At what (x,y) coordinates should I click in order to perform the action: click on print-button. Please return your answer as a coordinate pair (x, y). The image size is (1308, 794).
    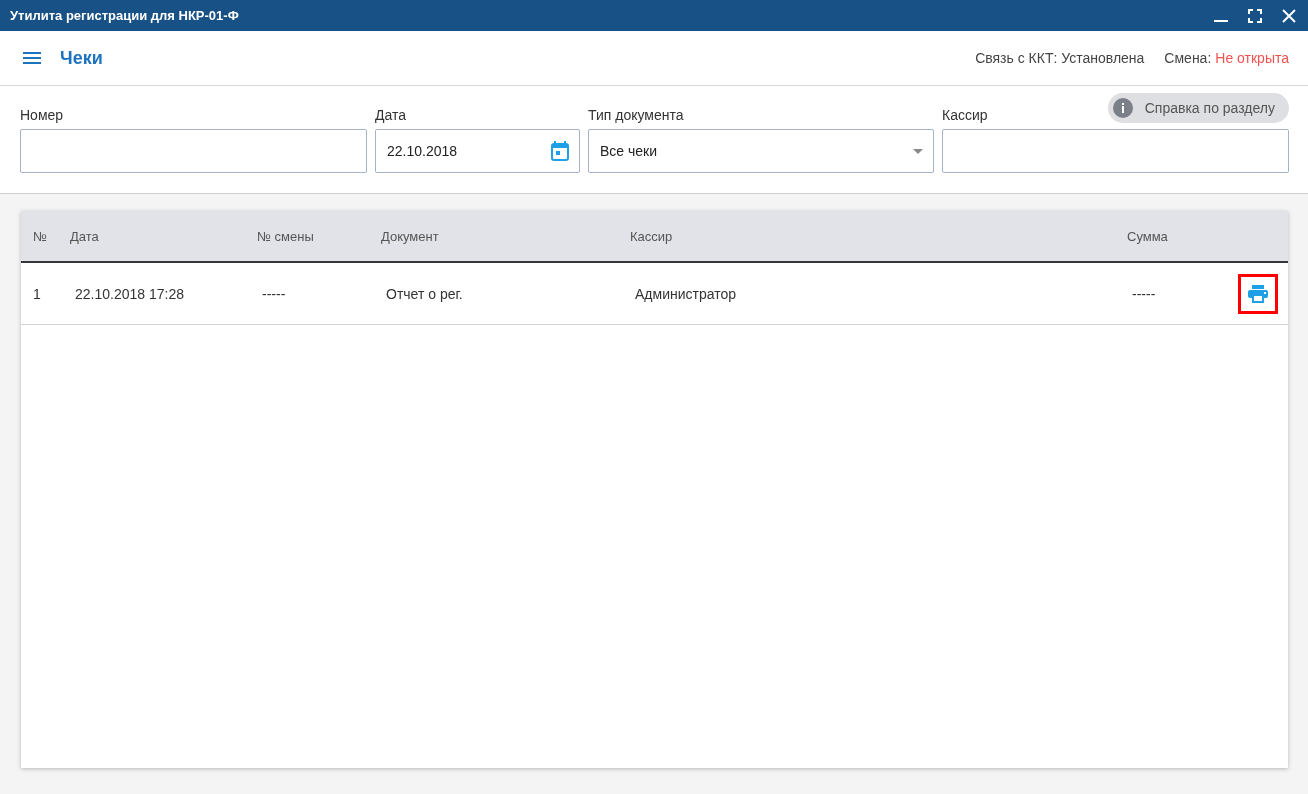
    Looking at the image, I should click on (1258, 293).